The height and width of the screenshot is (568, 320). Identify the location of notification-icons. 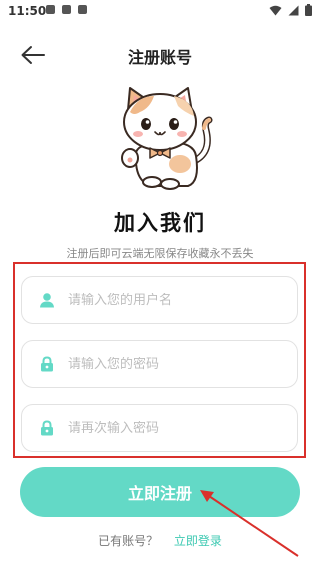
(66, 9).